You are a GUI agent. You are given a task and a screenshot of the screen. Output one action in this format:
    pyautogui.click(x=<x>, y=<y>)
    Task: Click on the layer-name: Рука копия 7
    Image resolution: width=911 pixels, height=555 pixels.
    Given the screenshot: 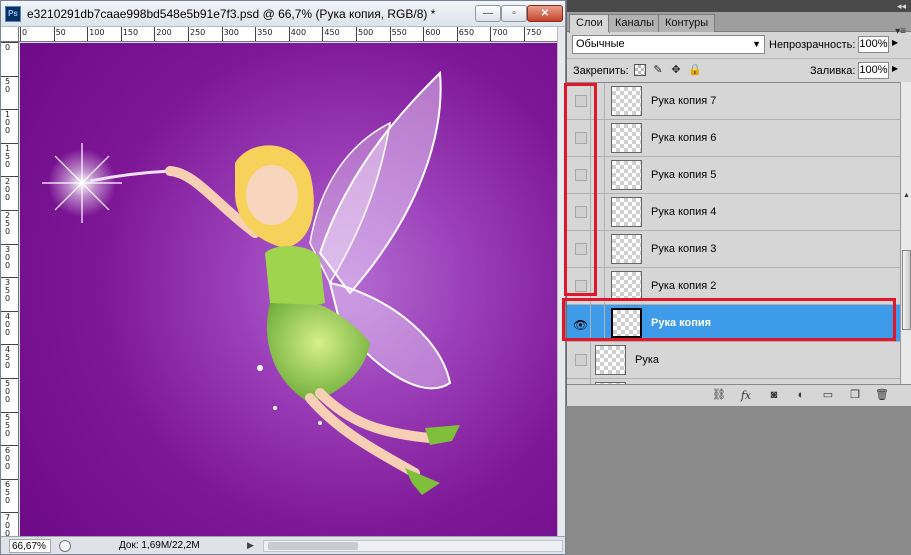 What is the action you would take?
    pyautogui.click(x=683, y=101)
    